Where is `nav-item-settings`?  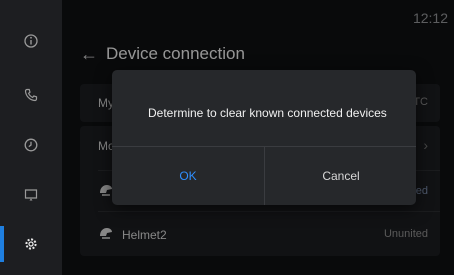
nav-item-settings is located at coordinates (31, 244).